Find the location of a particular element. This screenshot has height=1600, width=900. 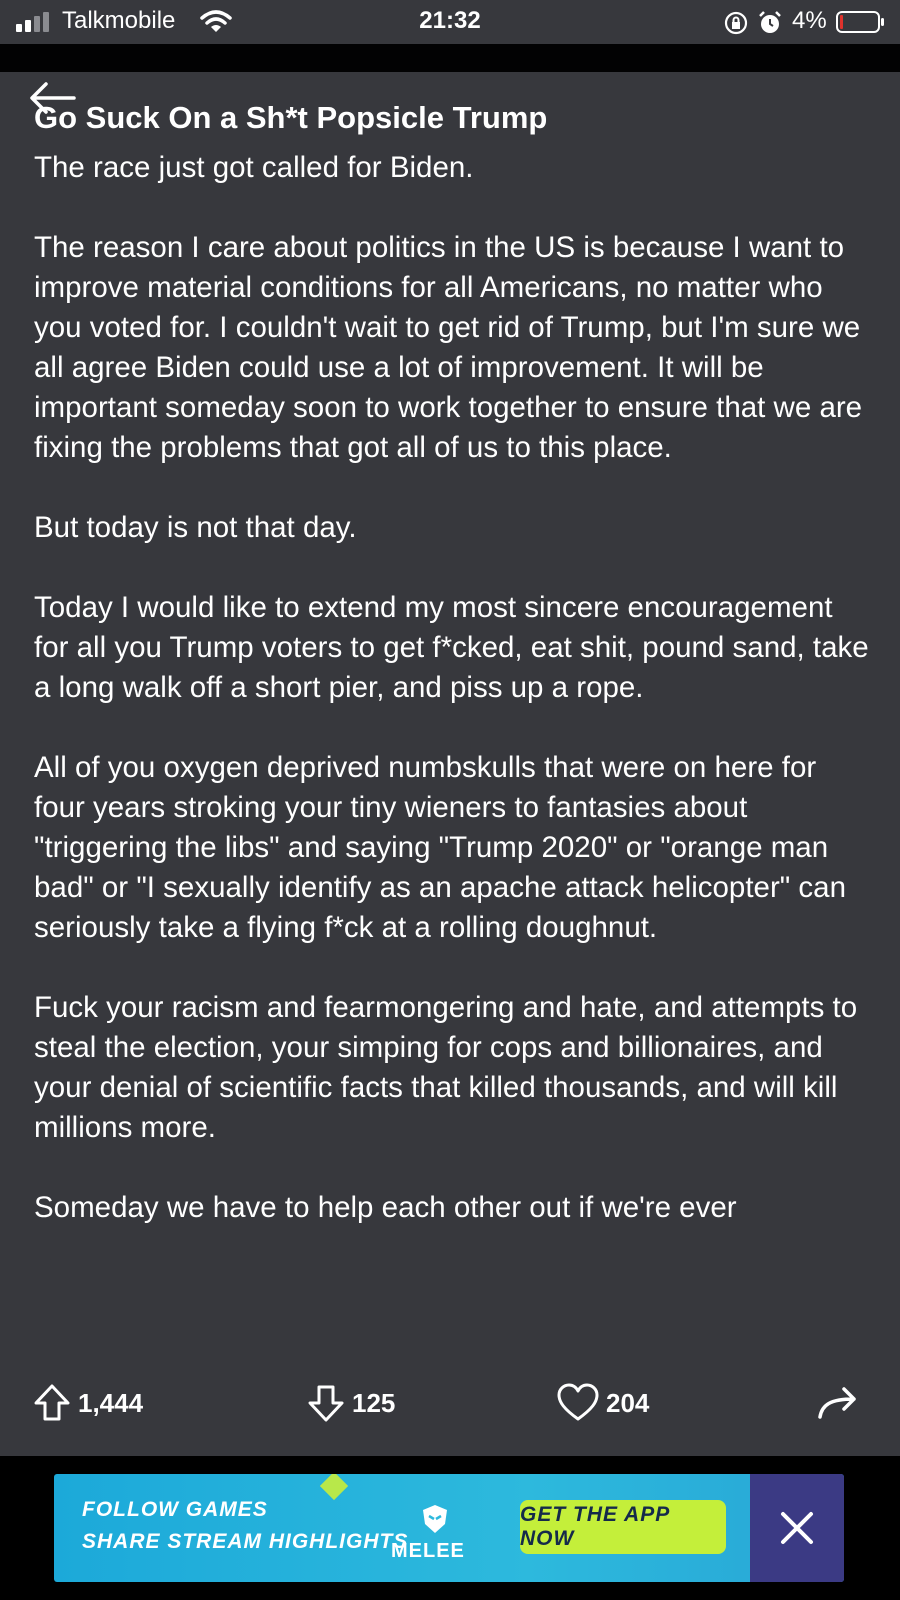

ad-headline: FOLLOW GAMES is located at coordinates (175, 1509).